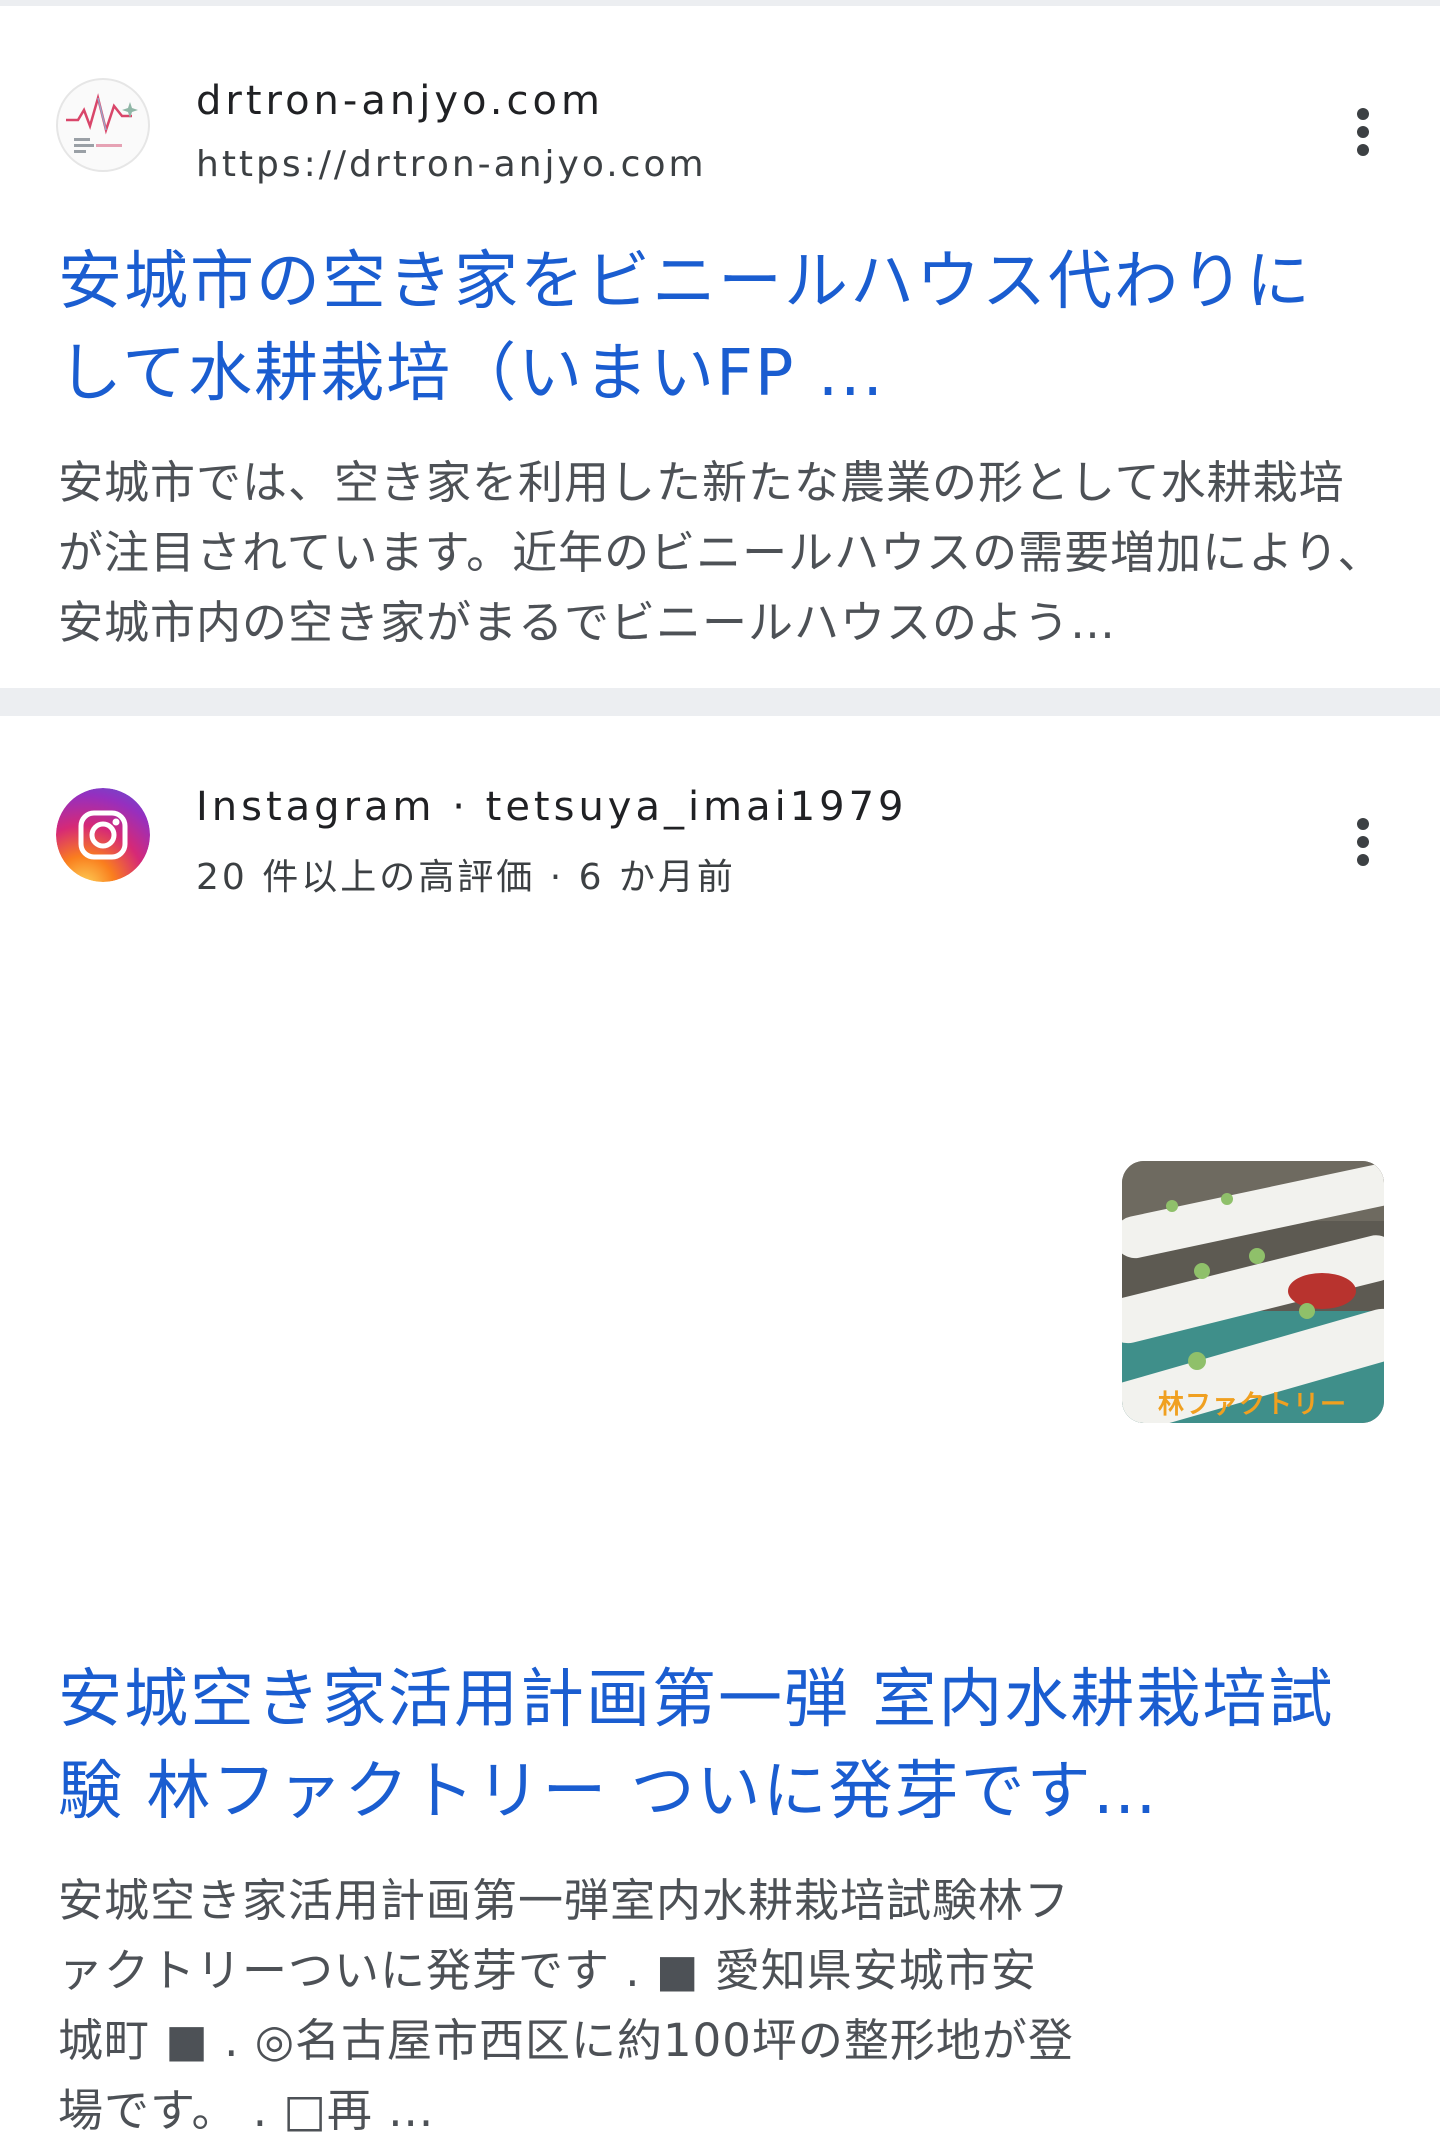 This screenshot has width=1440, height=2146. What do you see at coordinates (466, 877) in the screenshot?
I see `result-meta: 20 件以上の高評価 · 6 か月前` at bounding box center [466, 877].